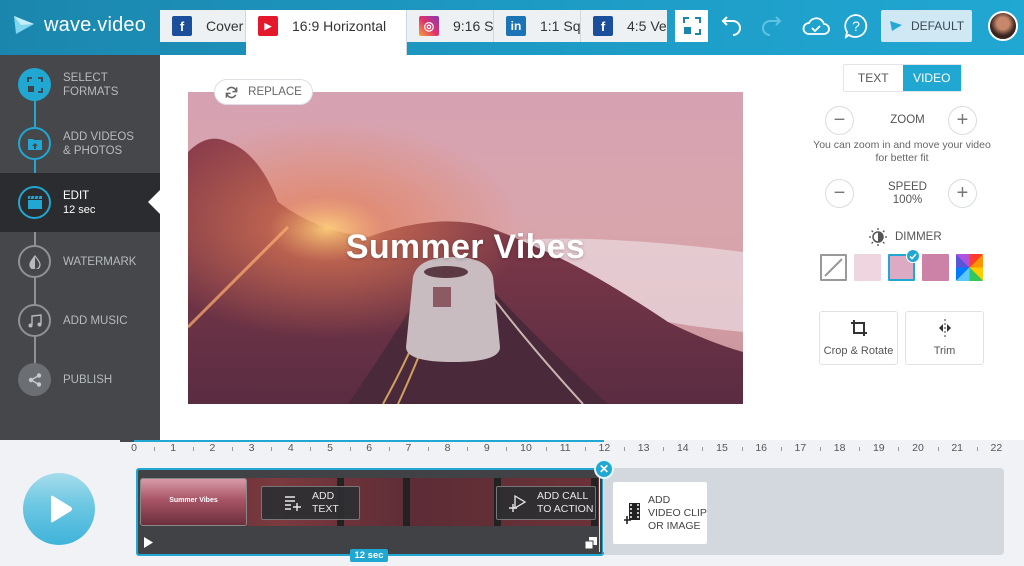 The image size is (1024, 566). What do you see at coordinates (603, 26) in the screenshot?
I see `facebook-icon: f` at bounding box center [603, 26].